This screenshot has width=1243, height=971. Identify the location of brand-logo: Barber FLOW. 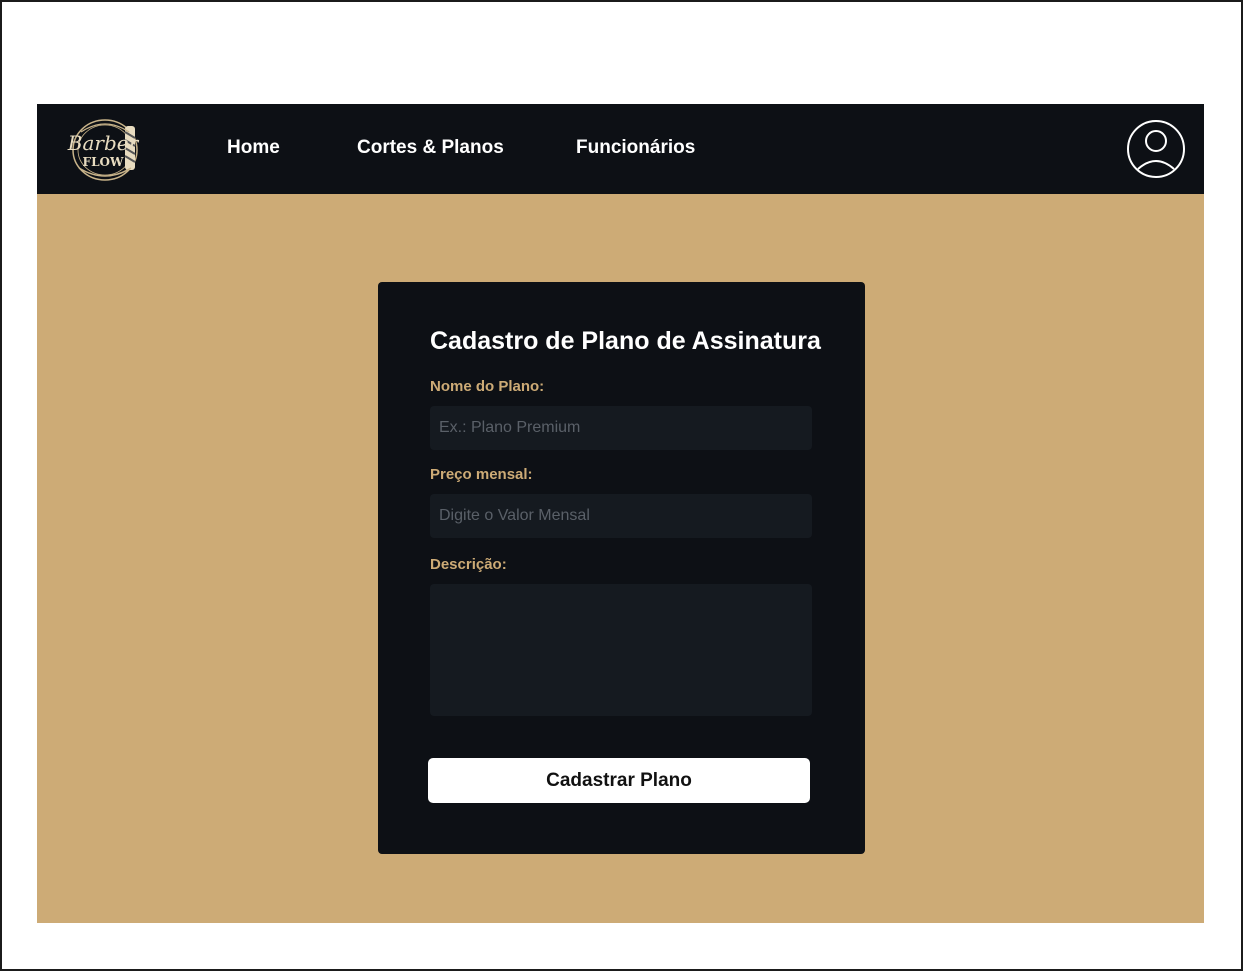
(107, 149).